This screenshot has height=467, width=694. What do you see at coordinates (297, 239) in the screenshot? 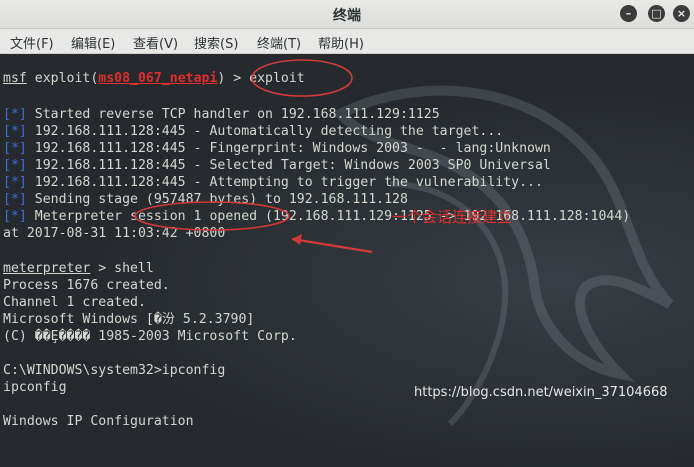
I see `annotation-arrow-head` at bounding box center [297, 239].